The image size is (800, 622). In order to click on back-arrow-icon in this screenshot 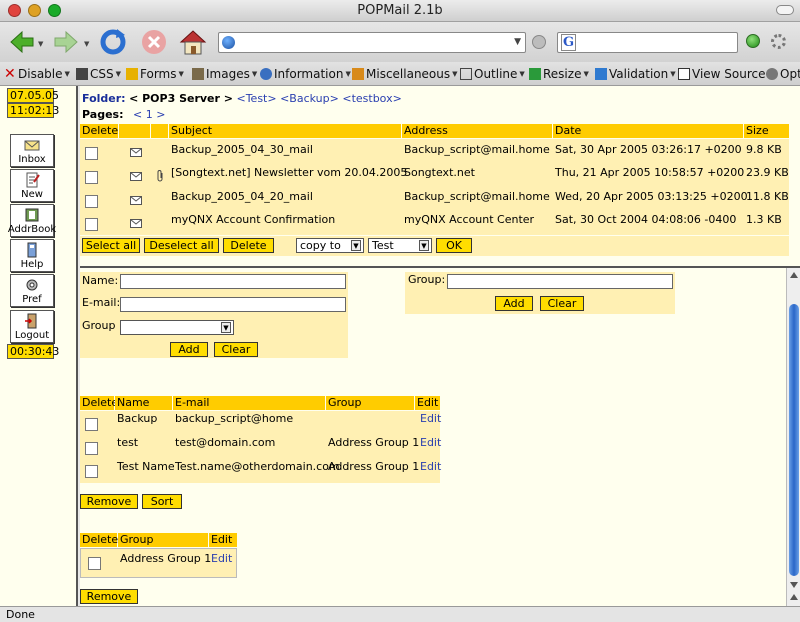, I will do `click(22, 42)`.